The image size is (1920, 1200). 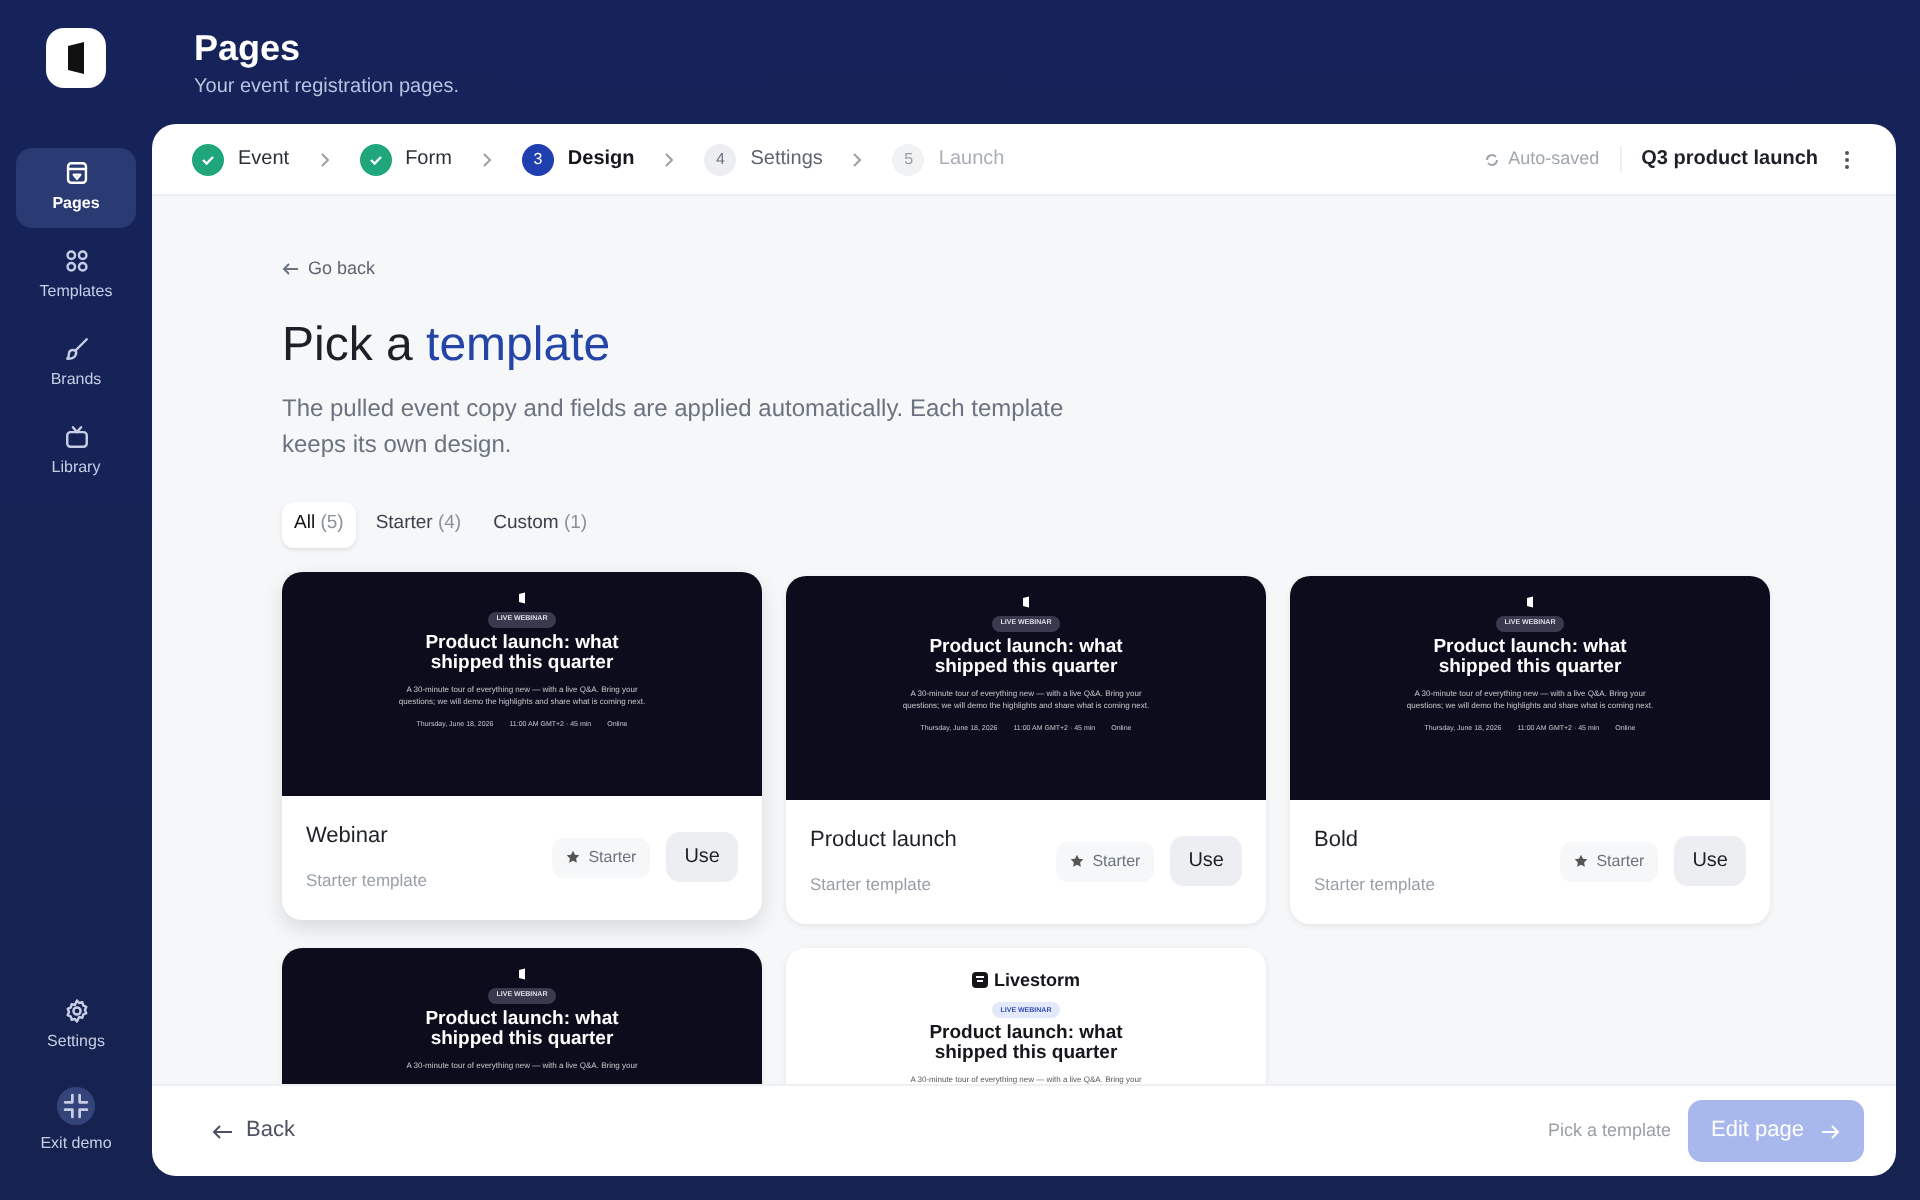 What do you see at coordinates (76, 1011) in the screenshot?
I see `settings-icon` at bounding box center [76, 1011].